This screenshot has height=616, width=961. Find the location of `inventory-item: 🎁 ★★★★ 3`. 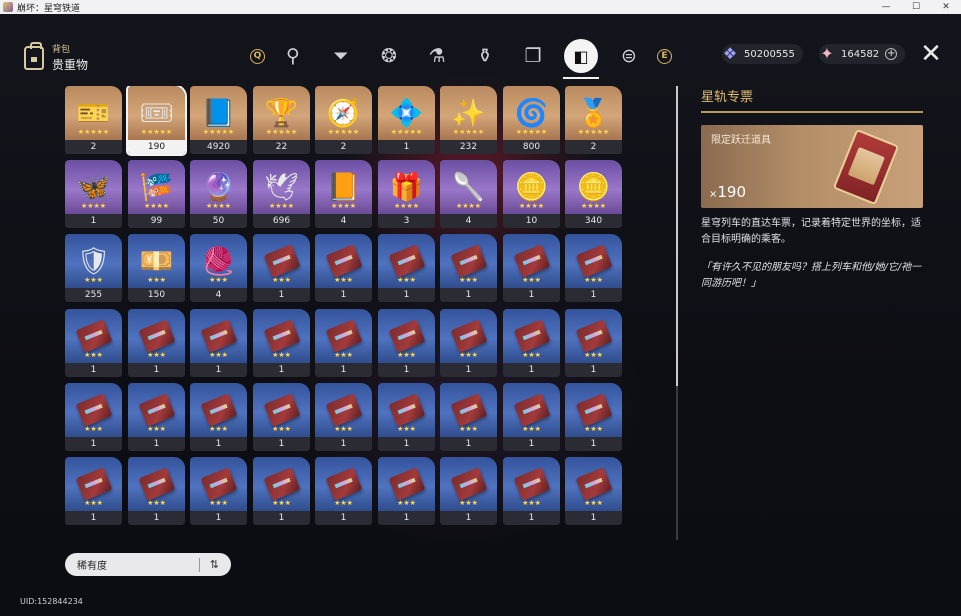

inventory-item: 🎁 ★★★★ 3 is located at coordinates (406, 194).